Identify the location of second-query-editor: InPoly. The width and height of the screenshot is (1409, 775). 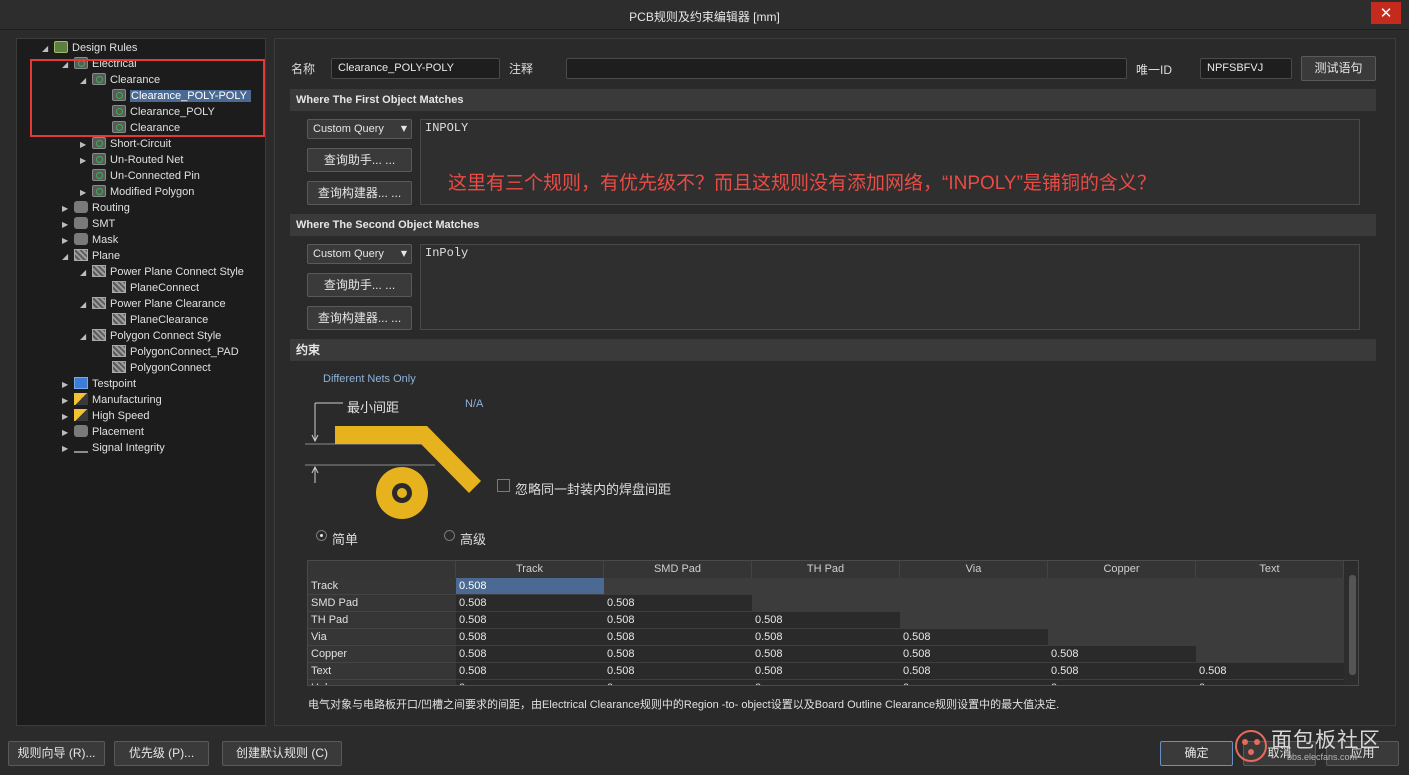
(890, 287).